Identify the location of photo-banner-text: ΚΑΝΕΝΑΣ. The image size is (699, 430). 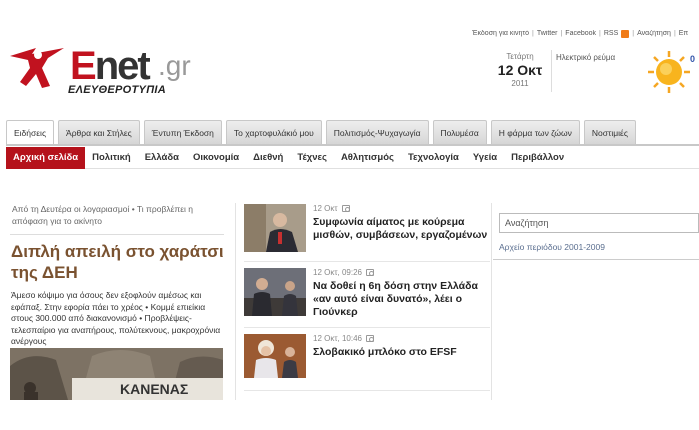
(154, 389).